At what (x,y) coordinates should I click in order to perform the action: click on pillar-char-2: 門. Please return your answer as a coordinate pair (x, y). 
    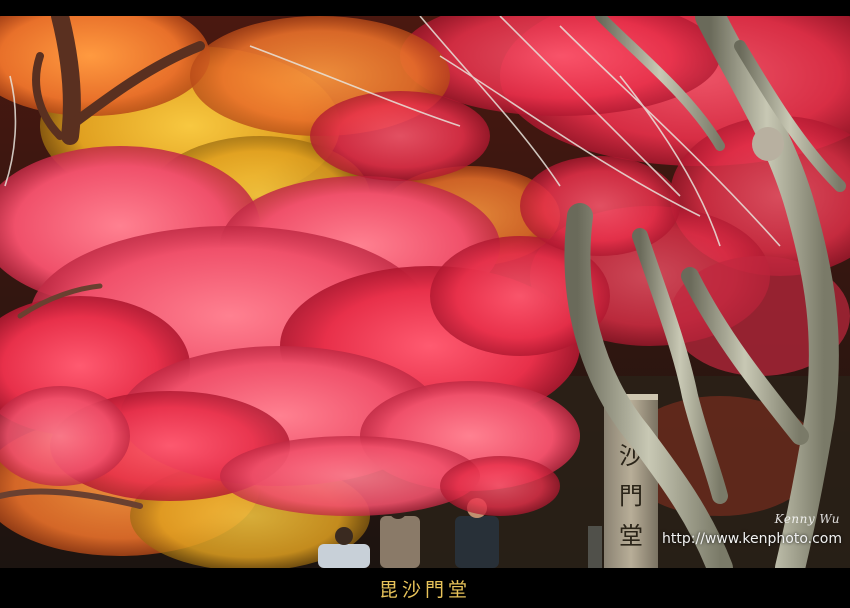
    Looking at the image, I should click on (631, 496).